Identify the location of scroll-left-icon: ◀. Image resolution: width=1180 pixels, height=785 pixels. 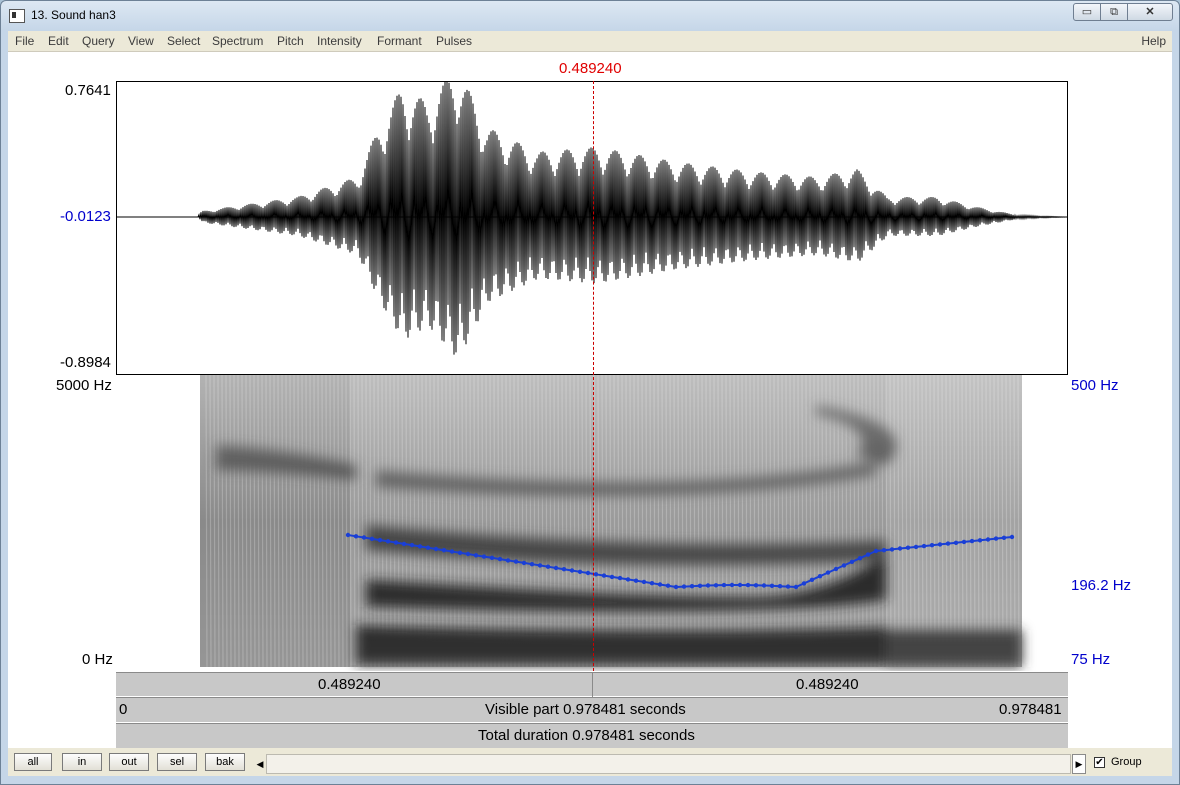
(260, 764).